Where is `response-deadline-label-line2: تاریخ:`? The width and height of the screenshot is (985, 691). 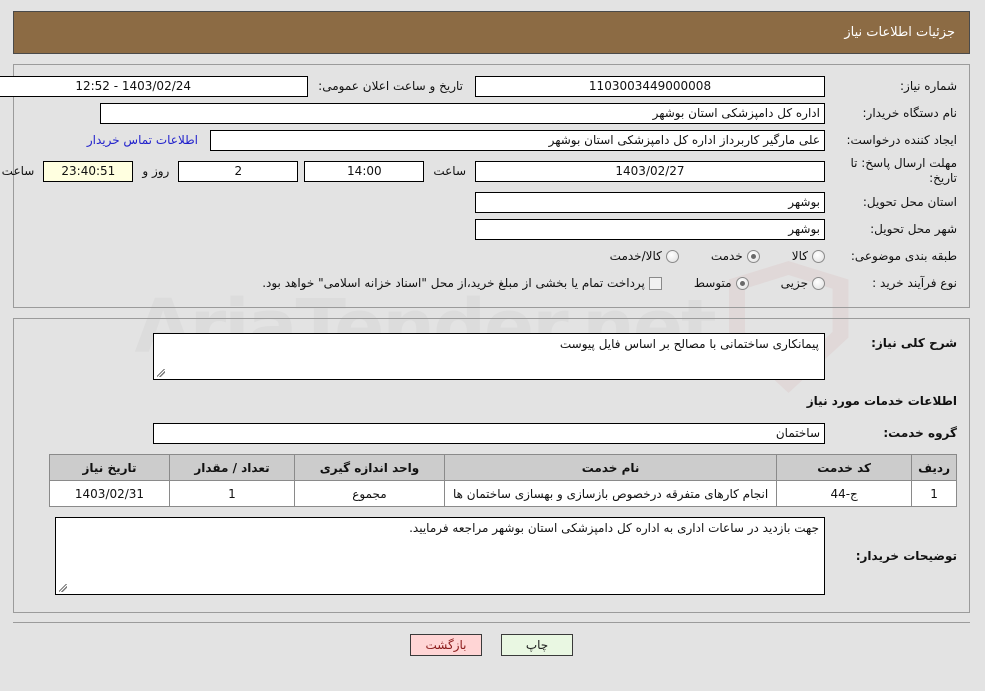 response-deadline-label-line2: تاریخ: is located at coordinates (944, 178).